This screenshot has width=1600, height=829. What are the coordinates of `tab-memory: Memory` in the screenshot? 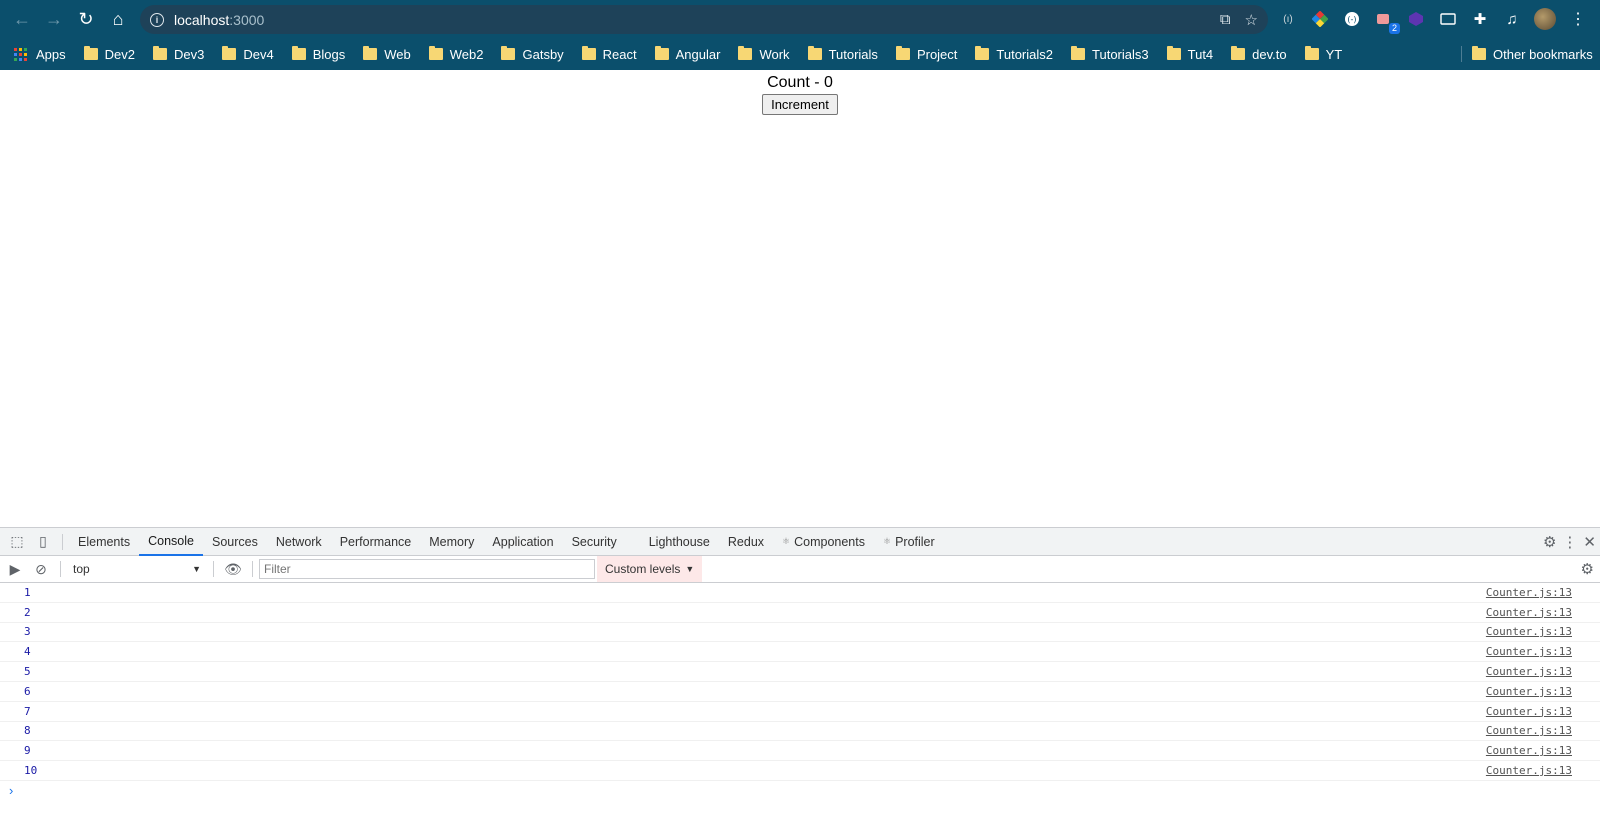 It's located at (451, 542).